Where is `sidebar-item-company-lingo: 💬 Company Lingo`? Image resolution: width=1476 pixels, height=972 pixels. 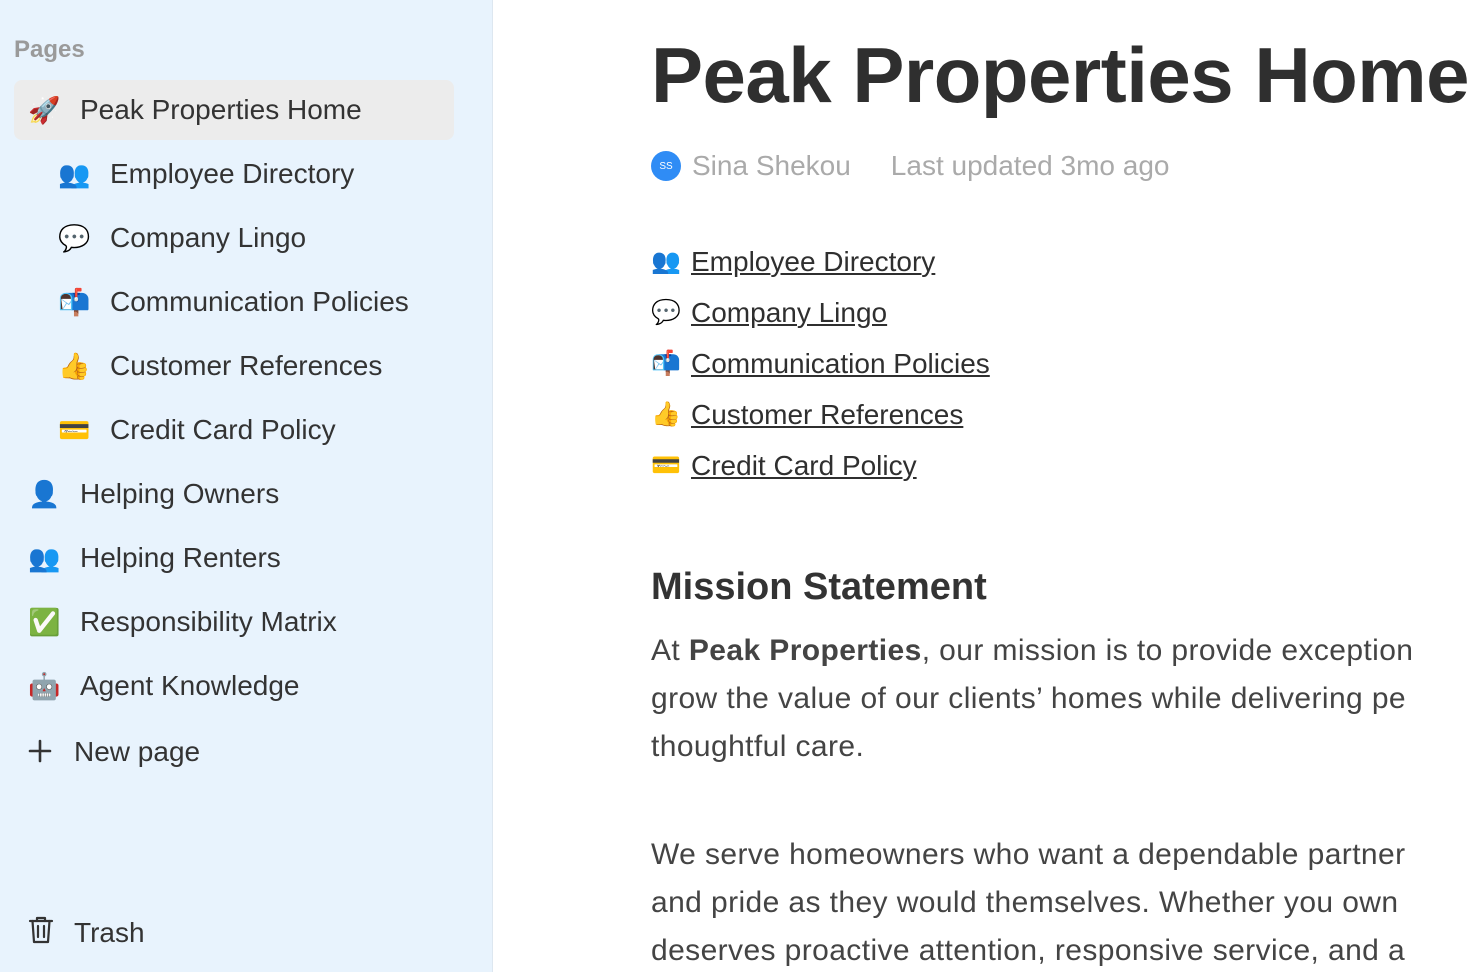 sidebar-item-company-lingo: 💬 Company Lingo is located at coordinates (234, 238).